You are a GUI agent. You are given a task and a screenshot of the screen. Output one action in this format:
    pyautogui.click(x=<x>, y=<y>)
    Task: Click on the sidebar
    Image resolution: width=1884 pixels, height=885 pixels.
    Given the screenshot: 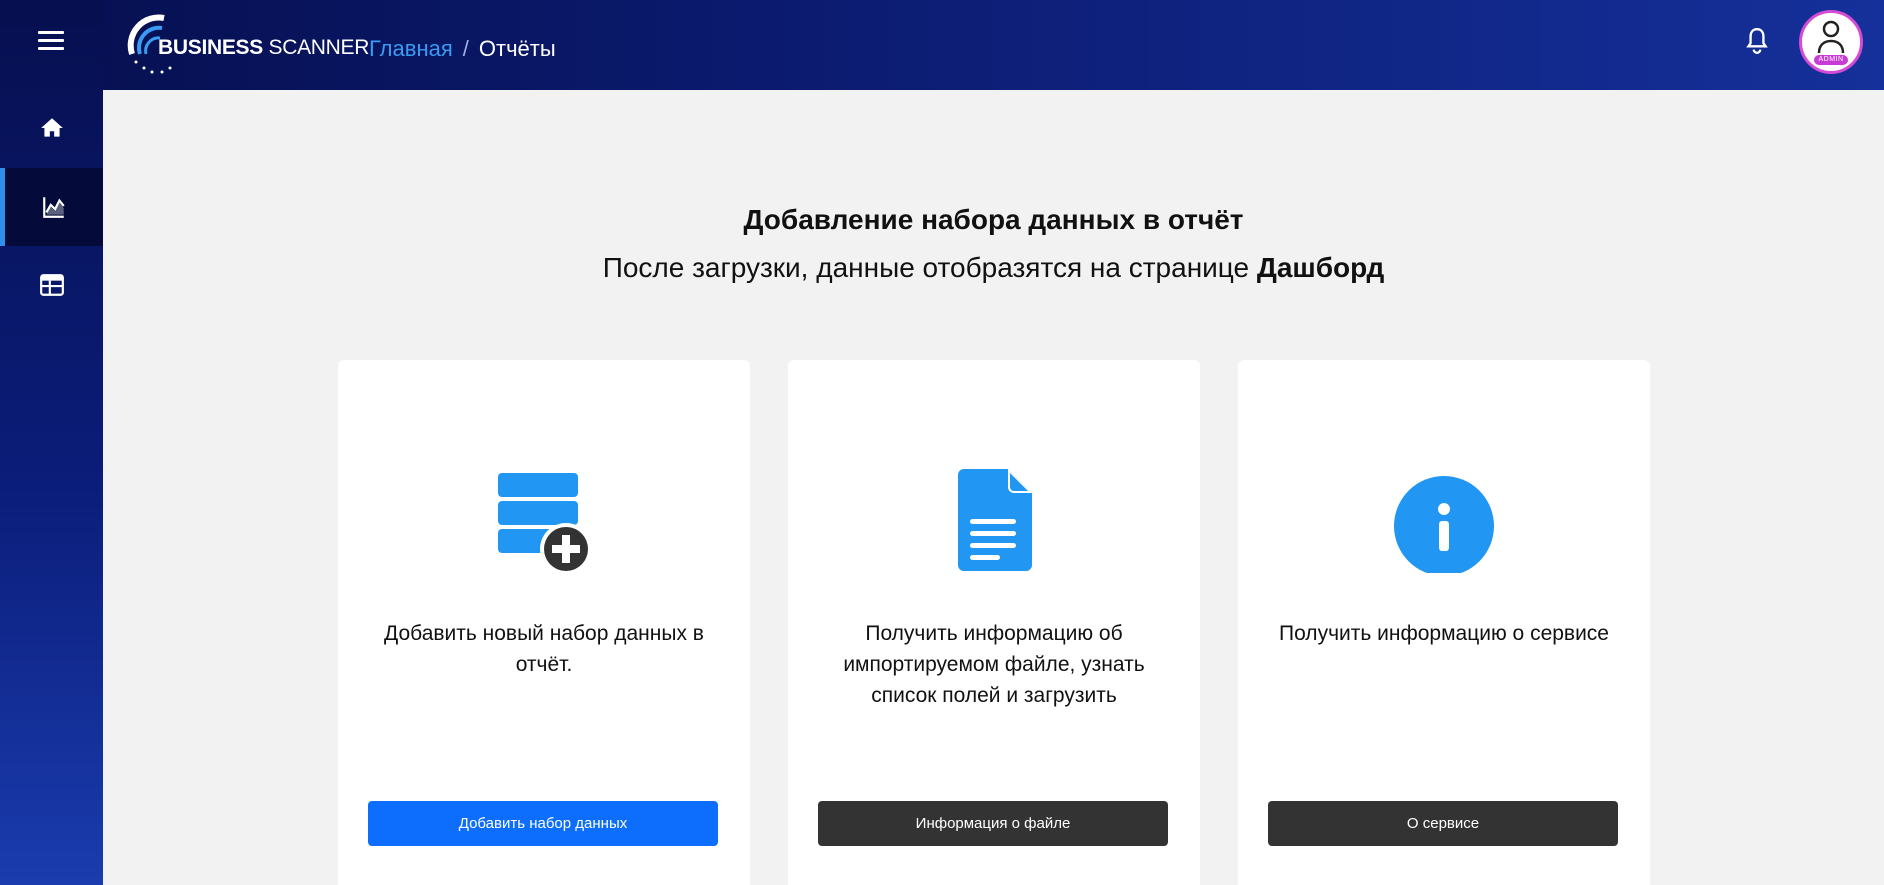 What is the action you would take?
    pyautogui.click(x=51, y=442)
    